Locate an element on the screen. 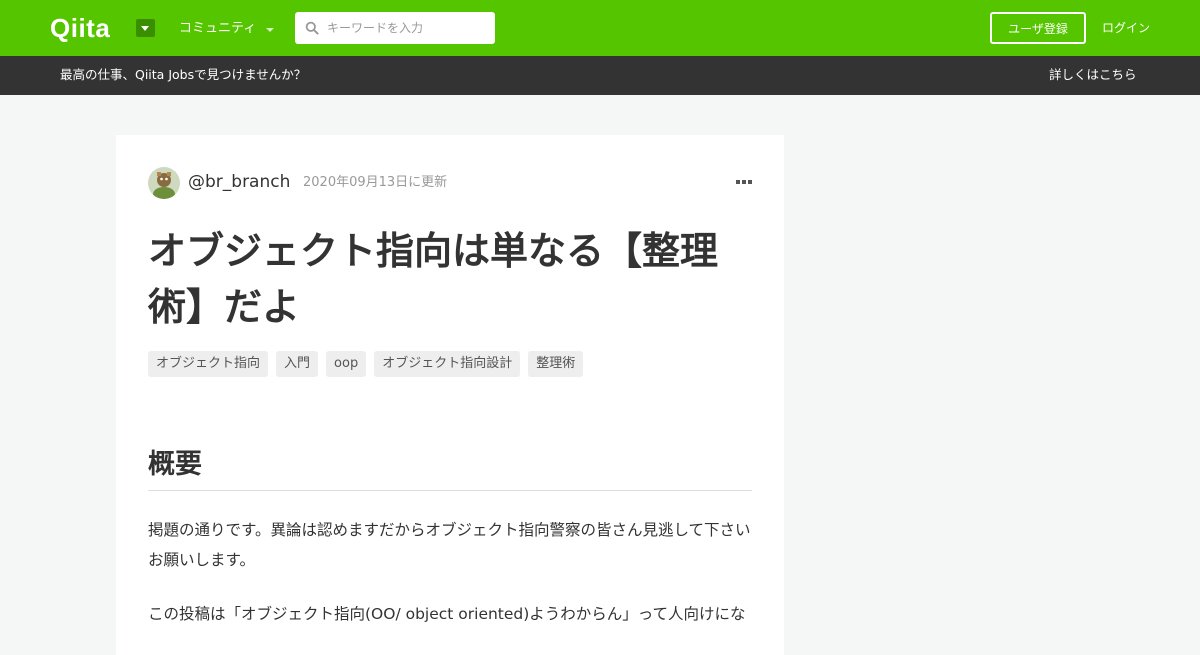 The image size is (1200, 655). tag-list: オブジェクト指向 入門 oop オブジェクト指向設計 整理術 is located at coordinates (366, 364).